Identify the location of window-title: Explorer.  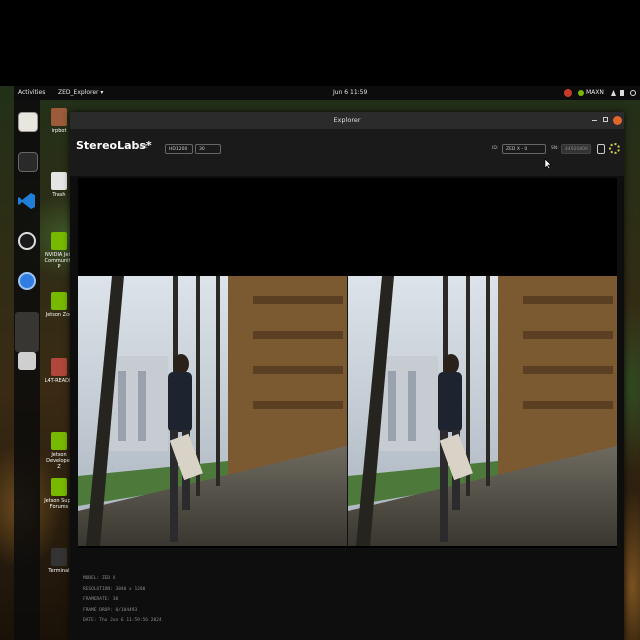
(347, 120).